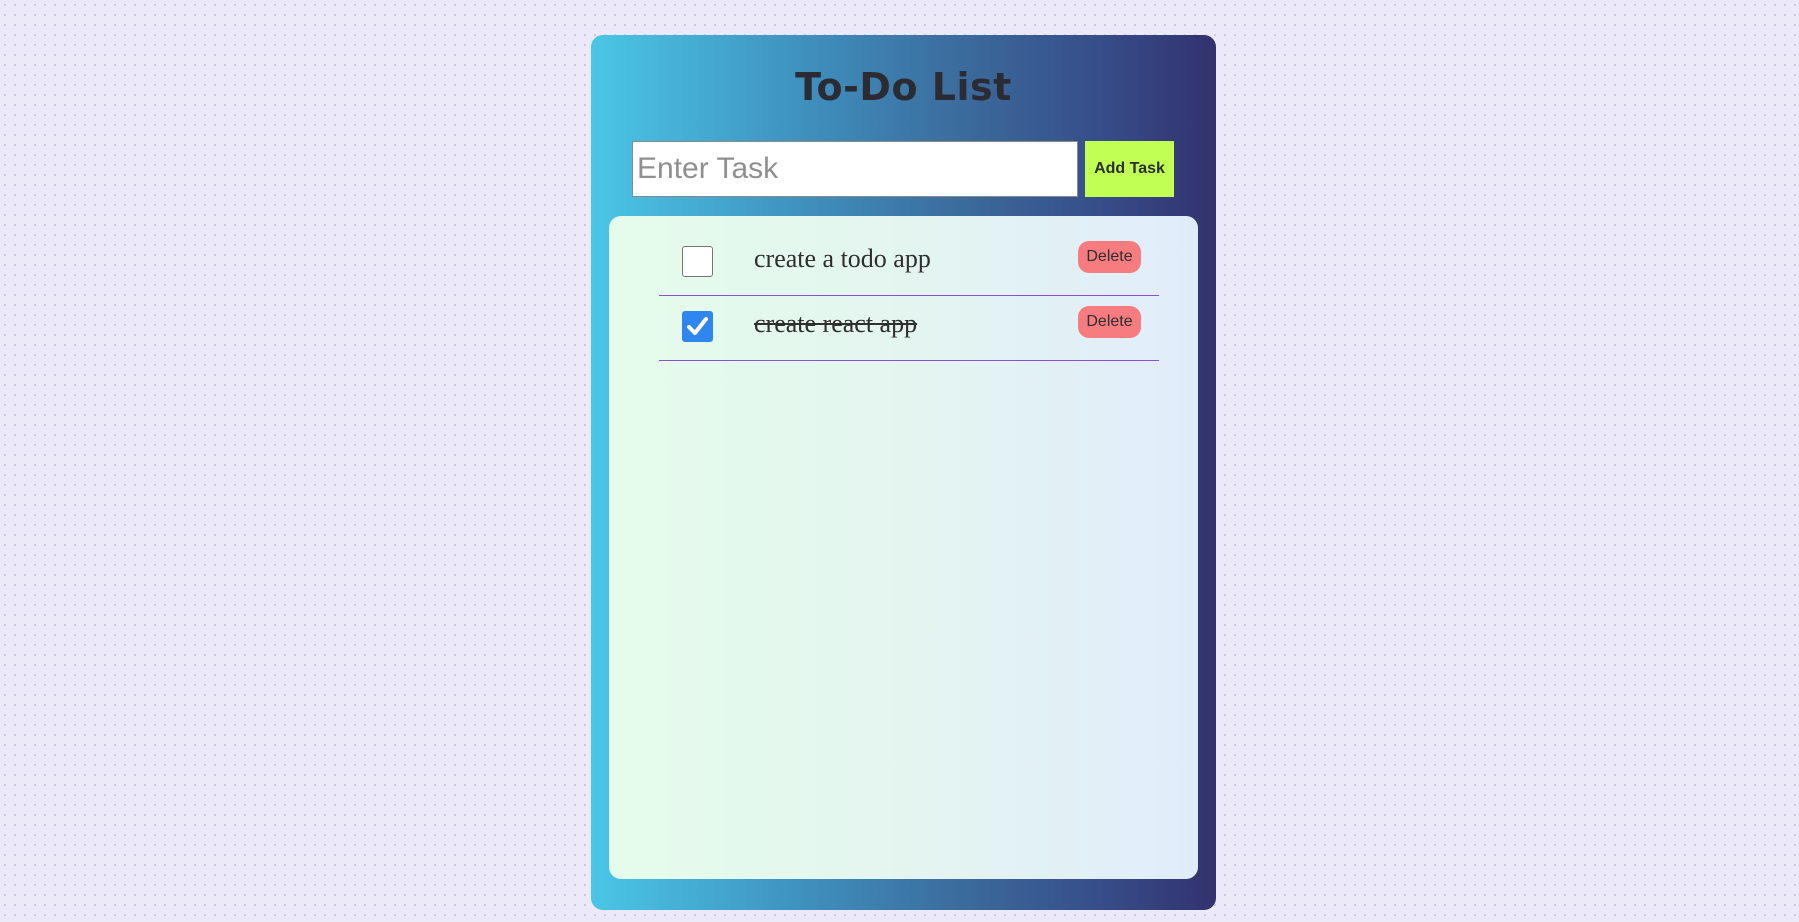  Describe the element at coordinates (842, 258) in the screenshot. I see `task-text: create a todo app` at that location.